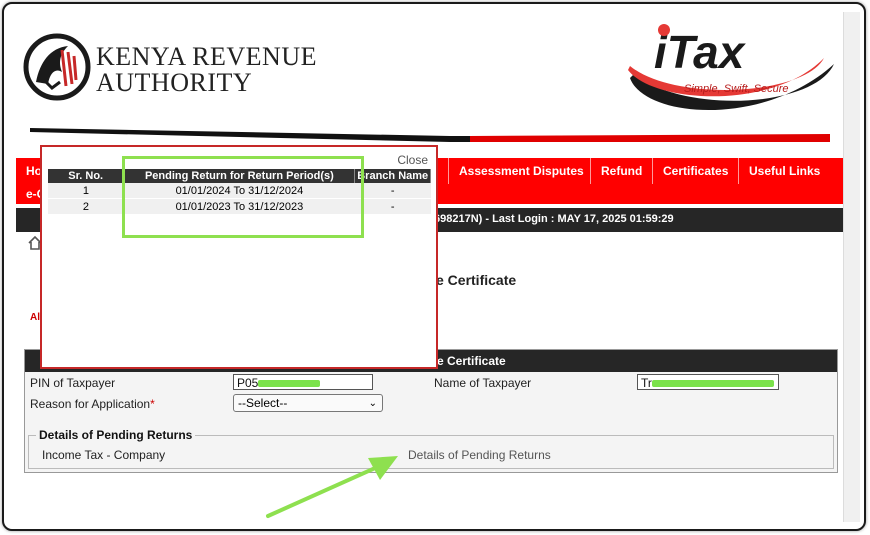 Image resolution: width=870 pixels, height=535 pixels. I want to click on tax-type-label: Income Tax - Company, so click(104, 455).